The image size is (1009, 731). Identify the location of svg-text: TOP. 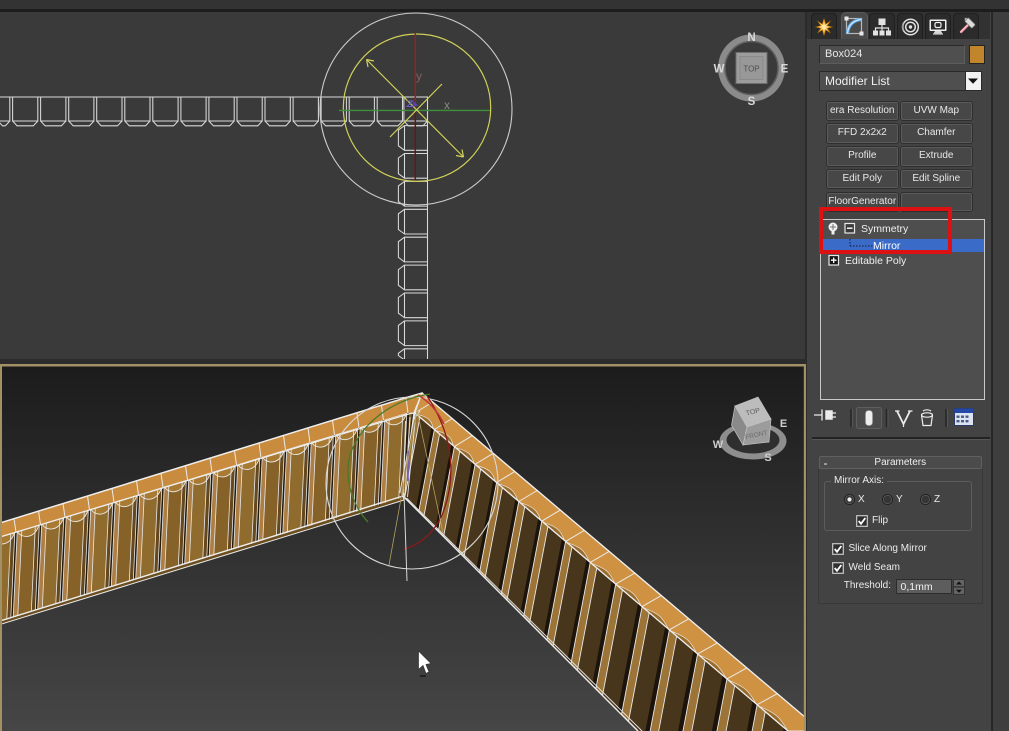
(751, 69).